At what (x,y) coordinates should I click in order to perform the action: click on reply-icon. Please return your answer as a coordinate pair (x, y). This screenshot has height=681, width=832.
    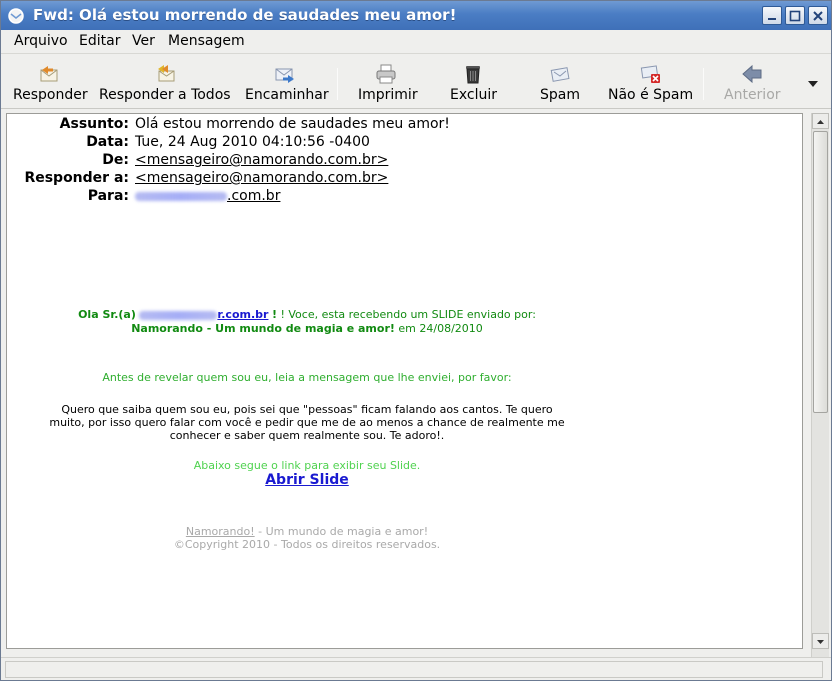
    Looking at the image, I should click on (49, 74).